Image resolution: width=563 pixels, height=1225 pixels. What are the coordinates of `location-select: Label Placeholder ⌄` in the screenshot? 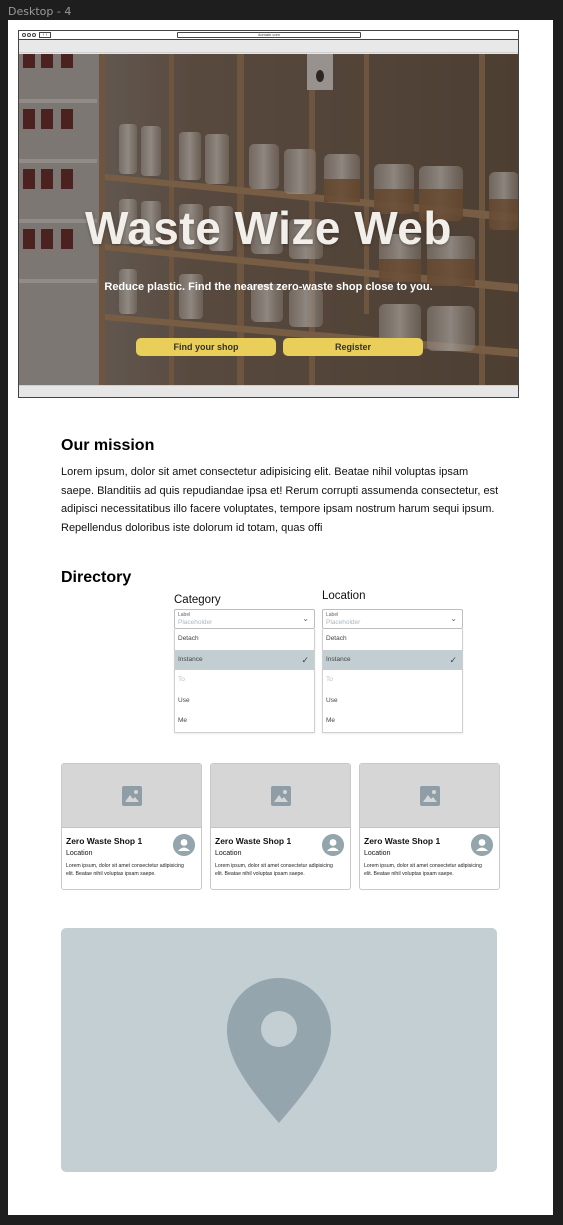 It's located at (392, 619).